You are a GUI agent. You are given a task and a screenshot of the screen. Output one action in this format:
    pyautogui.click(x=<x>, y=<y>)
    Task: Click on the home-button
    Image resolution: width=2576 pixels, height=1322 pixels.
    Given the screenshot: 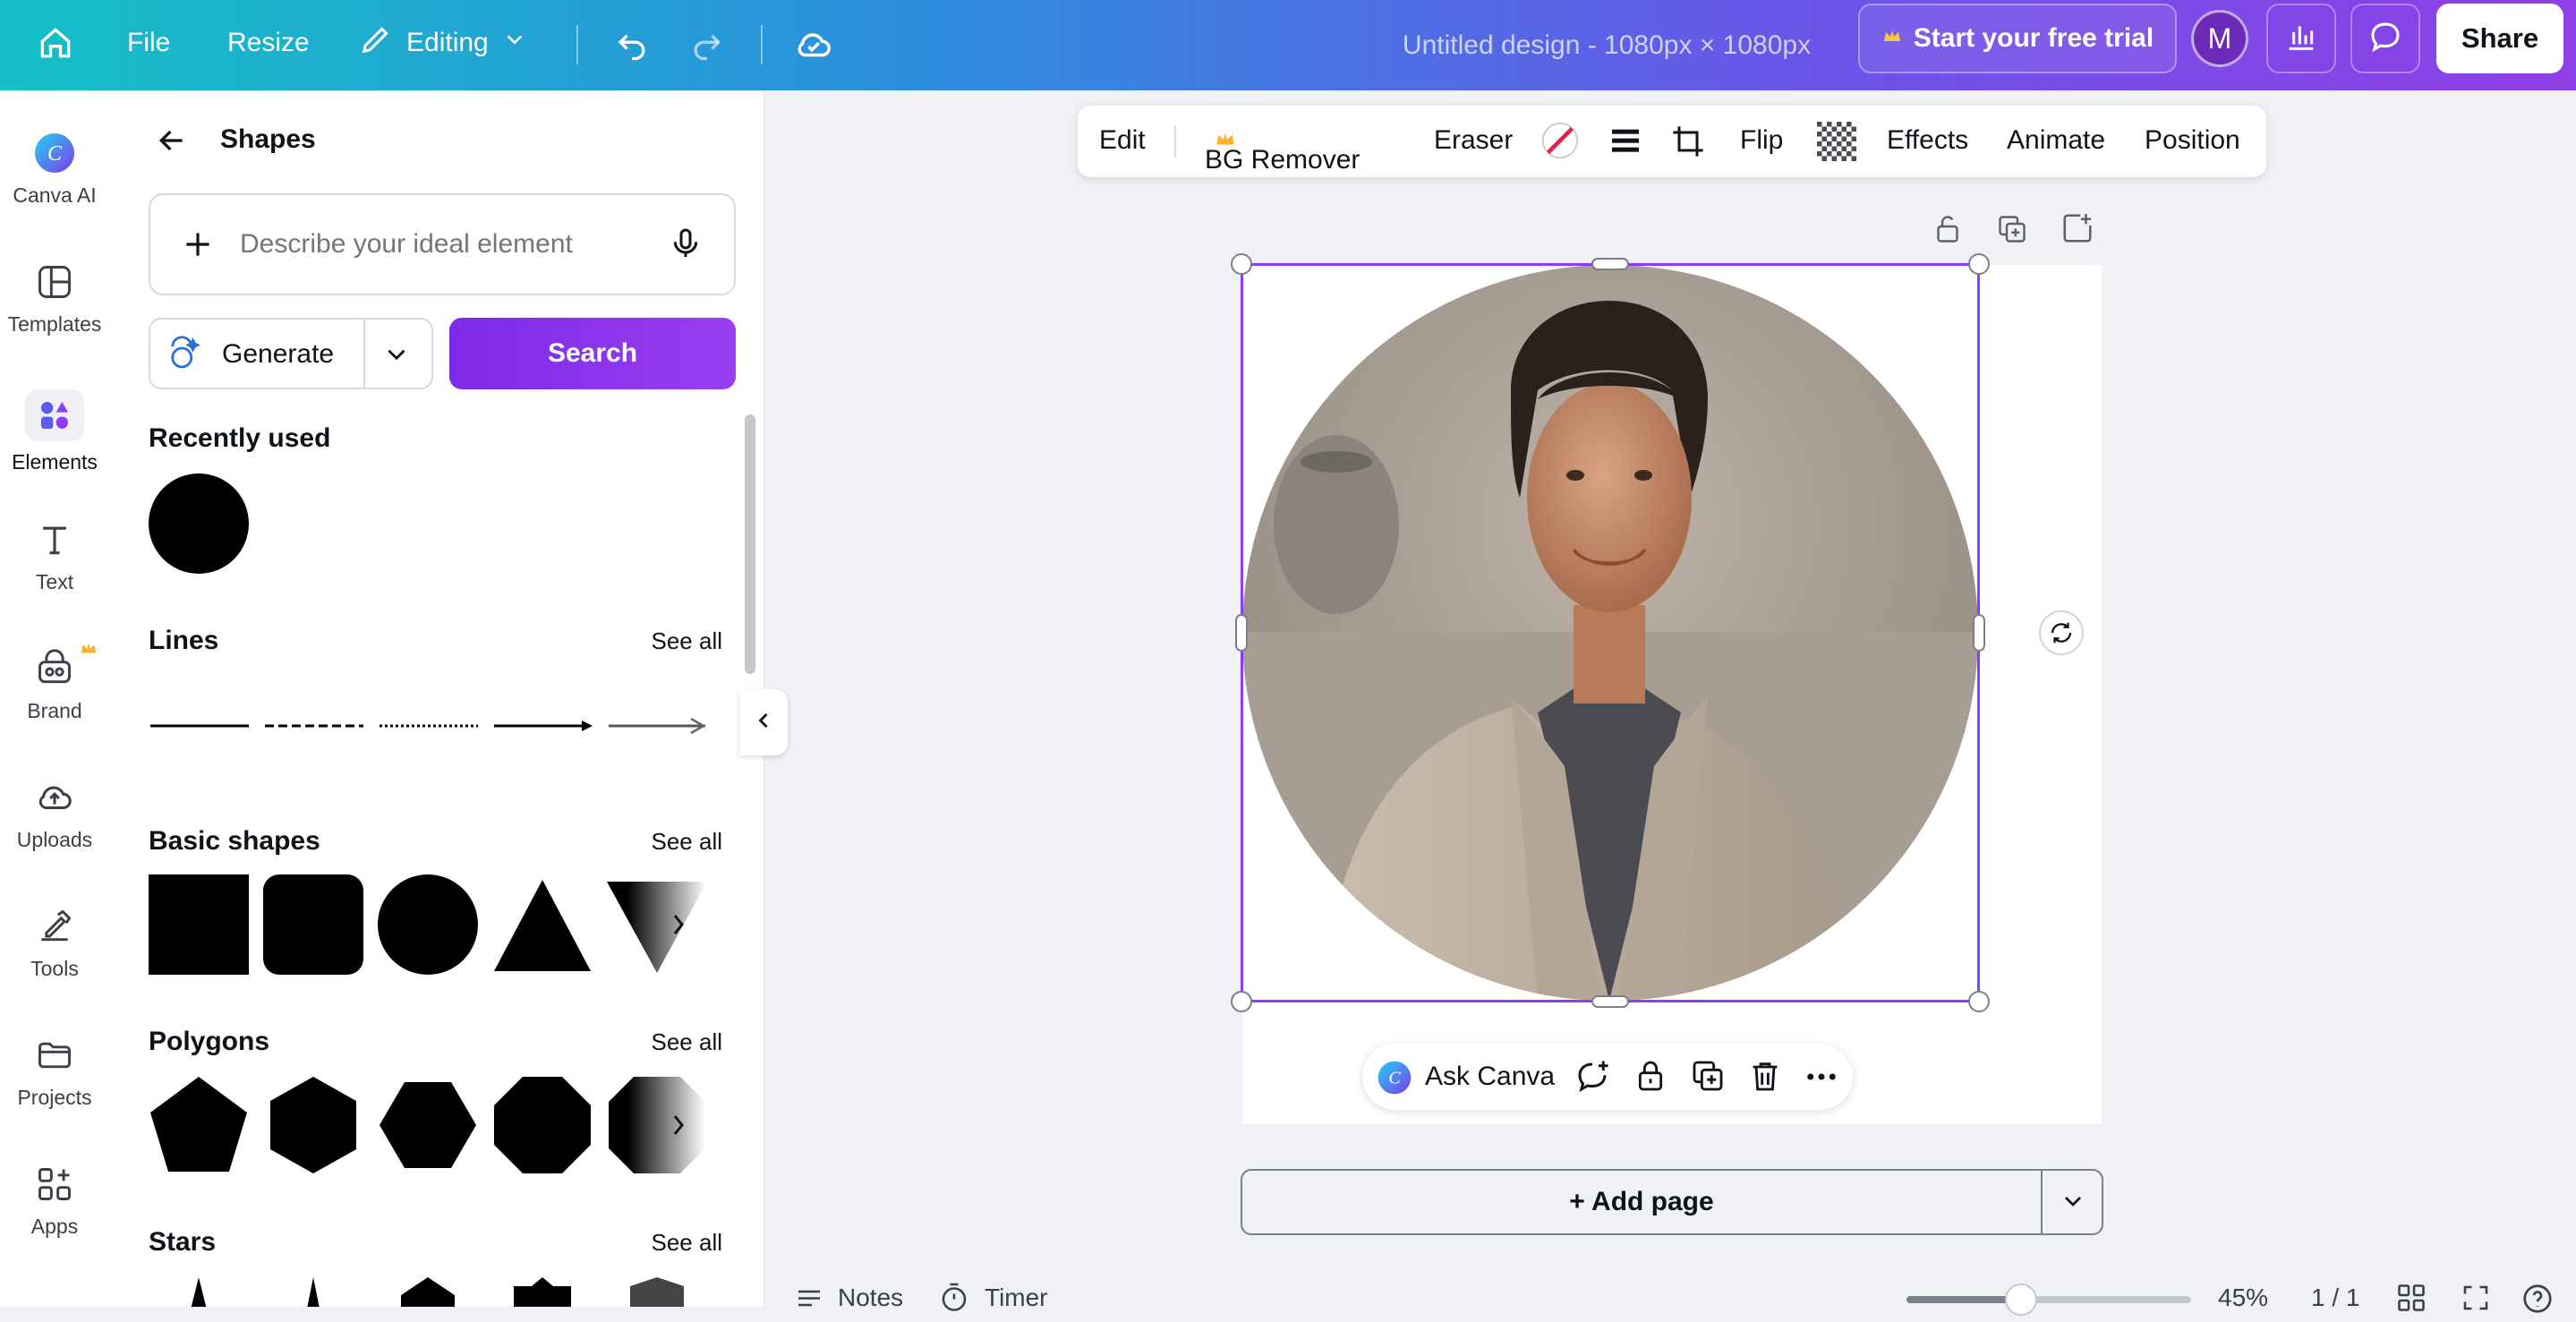 What is the action you would take?
    pyautogui.click(x=55, y=46)
    